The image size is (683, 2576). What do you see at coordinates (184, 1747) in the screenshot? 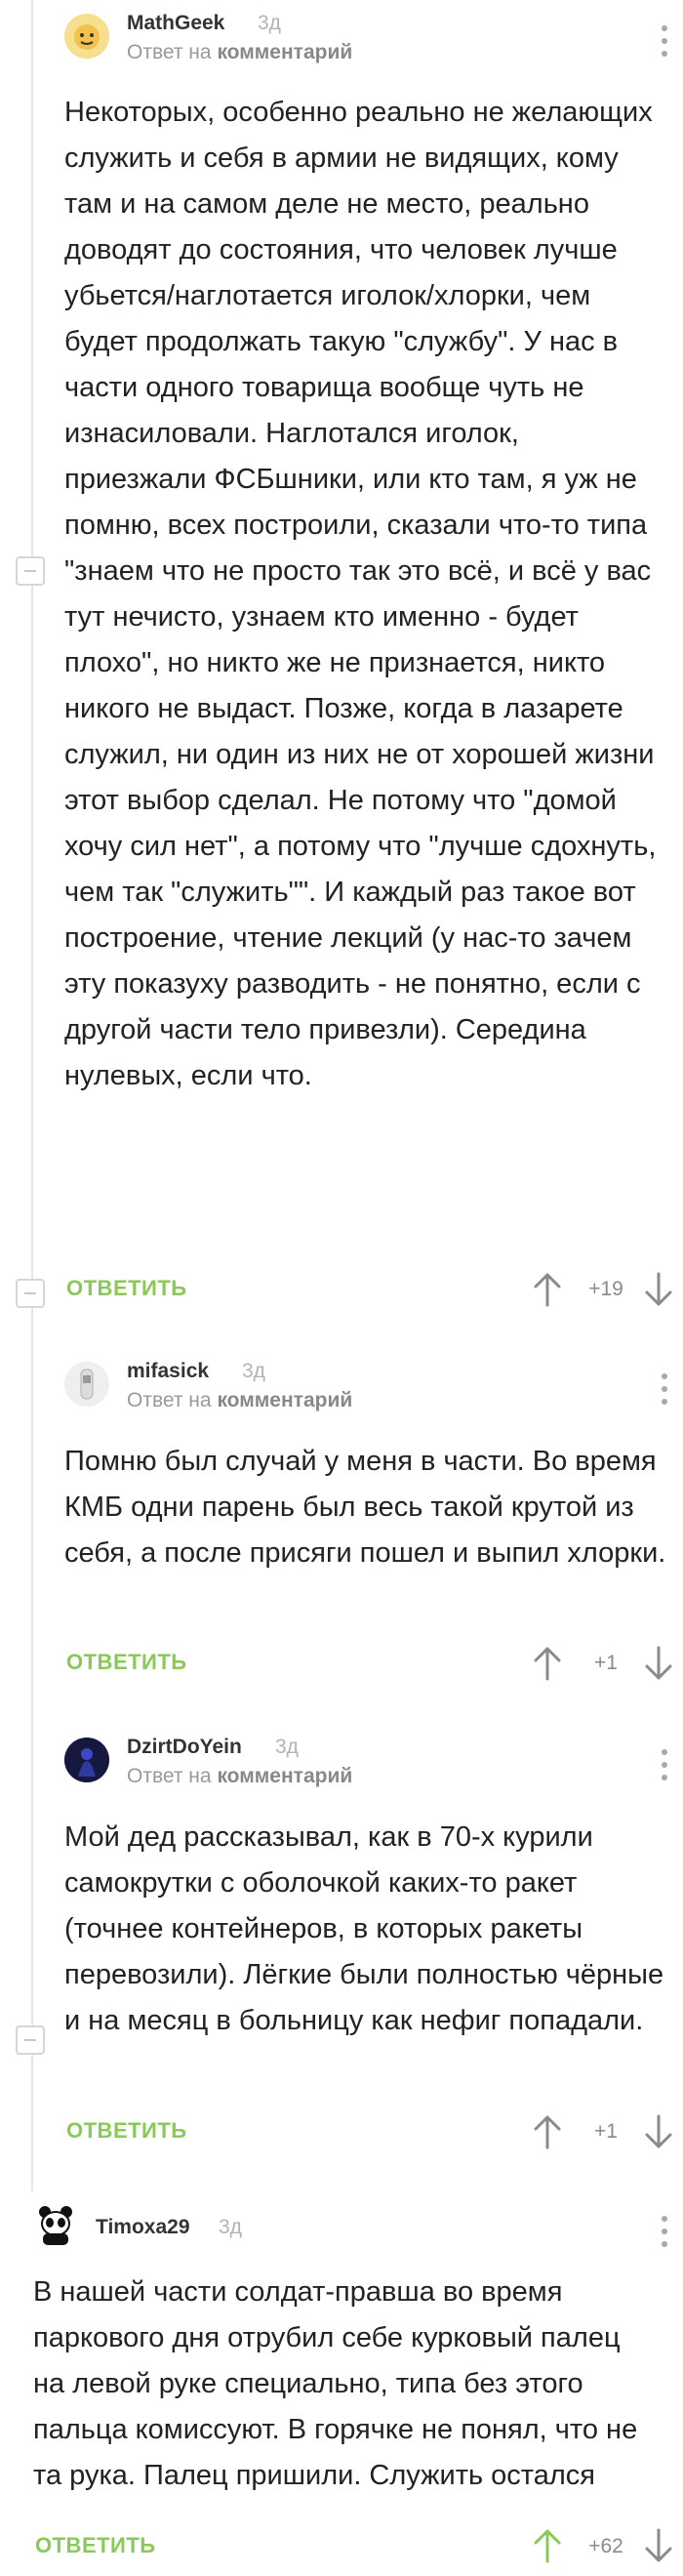
I see `comment-author: DzirtDoYein` at bounding box center [184, 1747].